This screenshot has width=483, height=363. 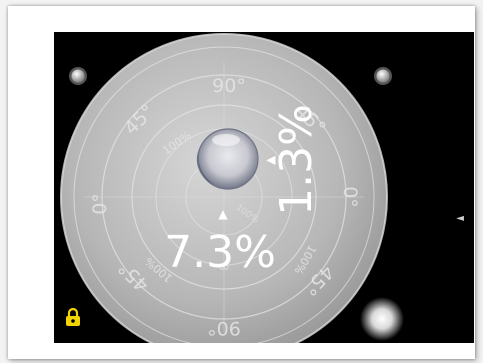 I want to click on lock-icon, so click(x=73, y=316).